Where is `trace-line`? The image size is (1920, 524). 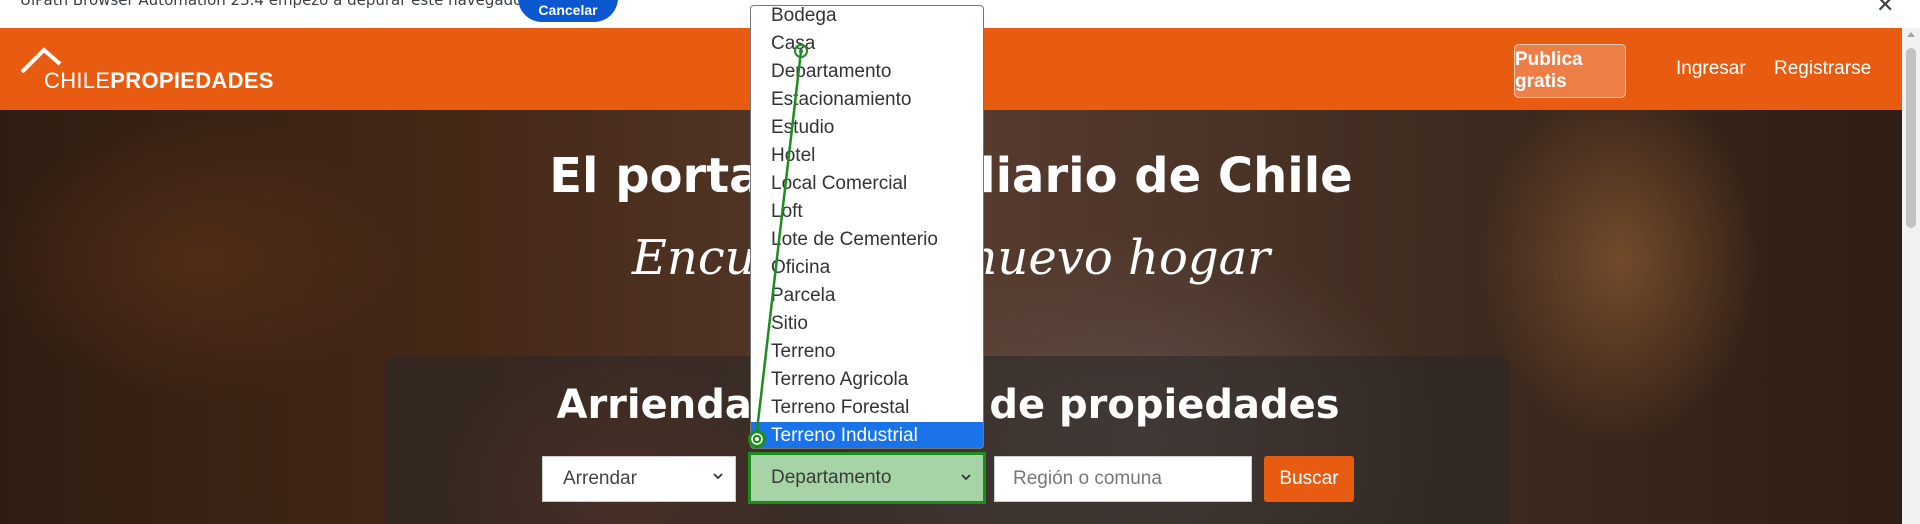 trace-line is located at coordinates (778, 245).